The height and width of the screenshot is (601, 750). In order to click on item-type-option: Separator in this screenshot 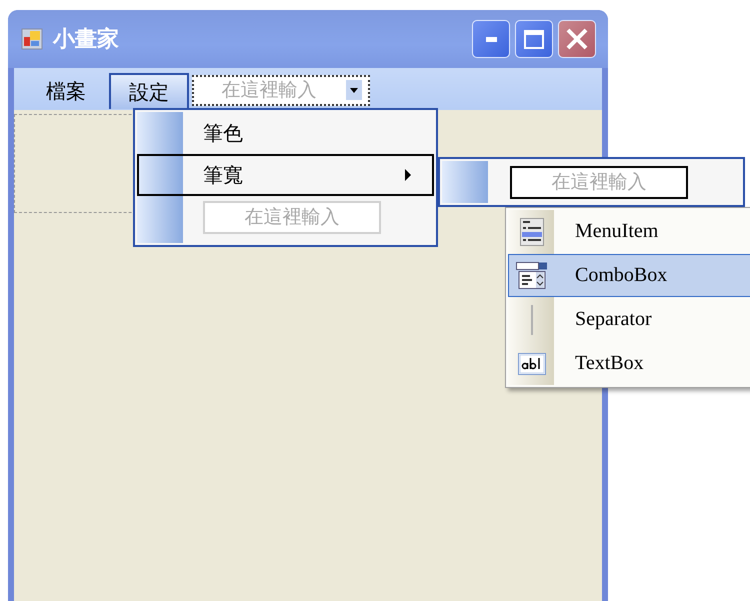, I will do `click(629, 319)`.